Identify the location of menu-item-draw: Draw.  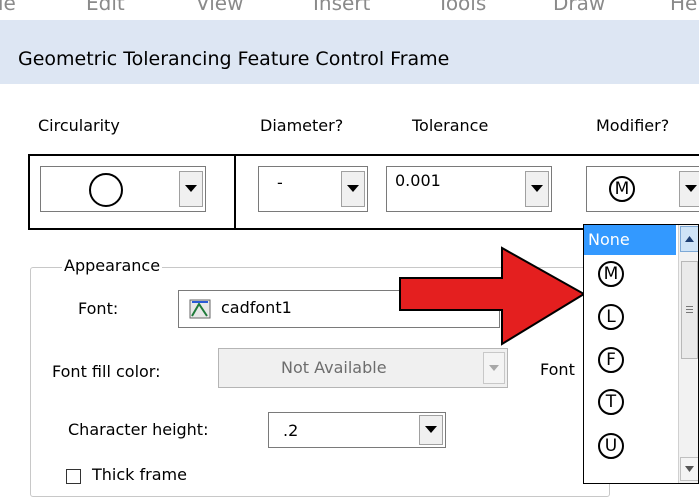
(579, 7).